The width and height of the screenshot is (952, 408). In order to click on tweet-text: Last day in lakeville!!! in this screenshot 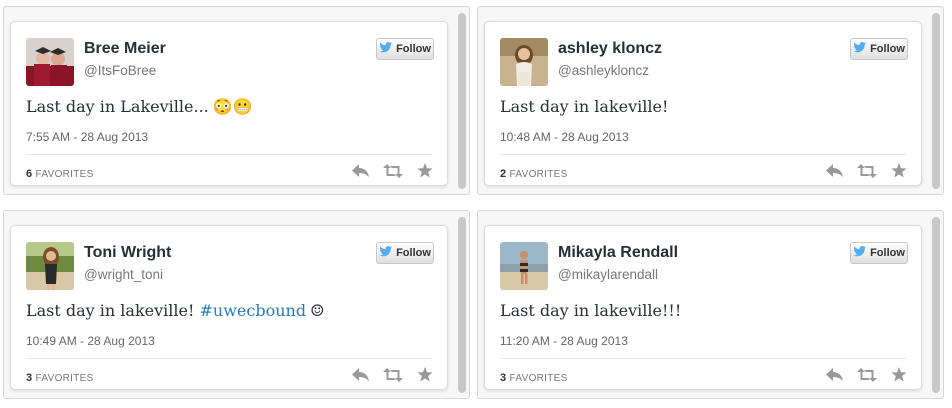, I will do `click(592, 310)`.